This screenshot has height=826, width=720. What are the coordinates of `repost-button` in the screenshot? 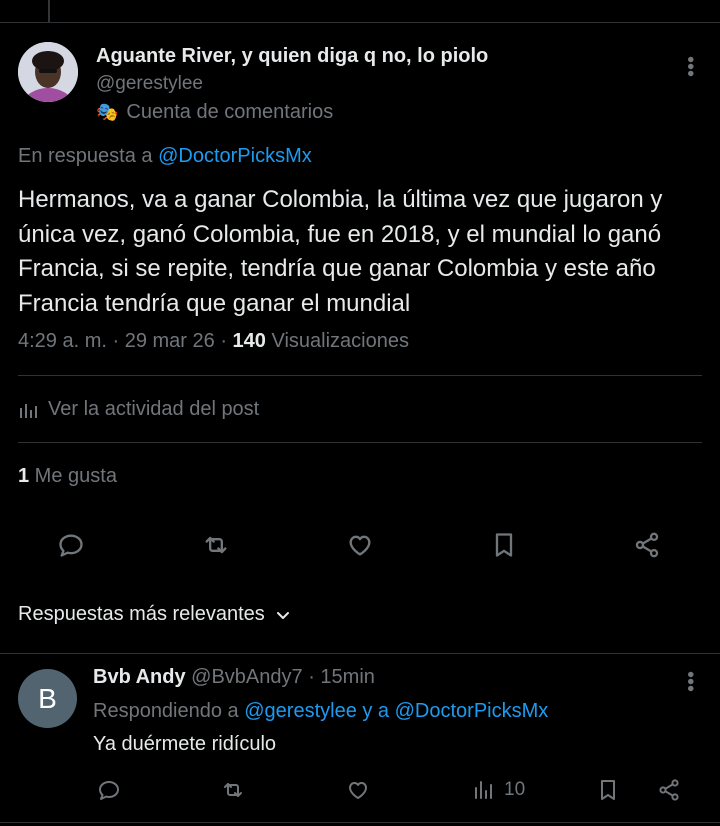 It's located at (216, 545).